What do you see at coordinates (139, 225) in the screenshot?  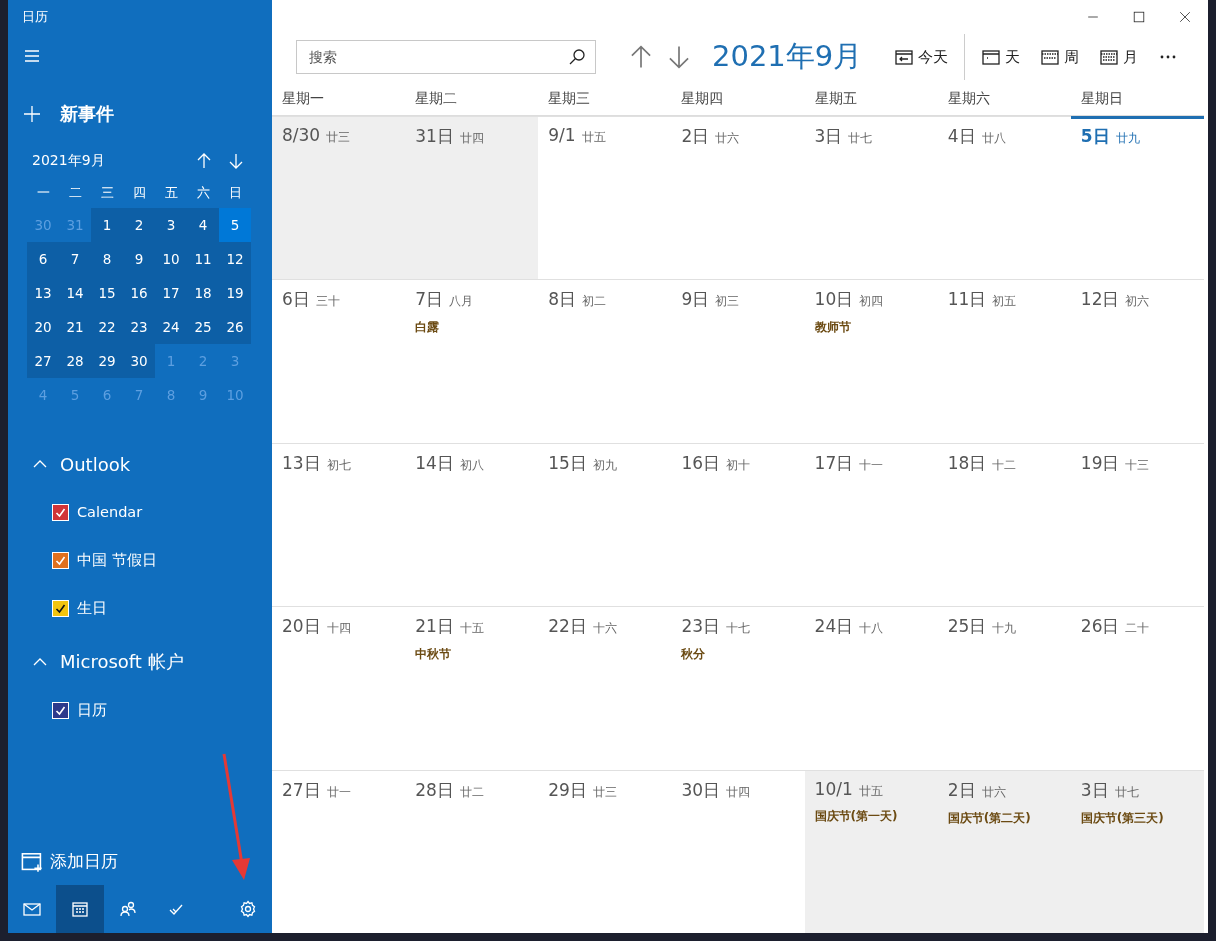 I see `mini-calendar-day: 2` at bounding box center [139, 225].